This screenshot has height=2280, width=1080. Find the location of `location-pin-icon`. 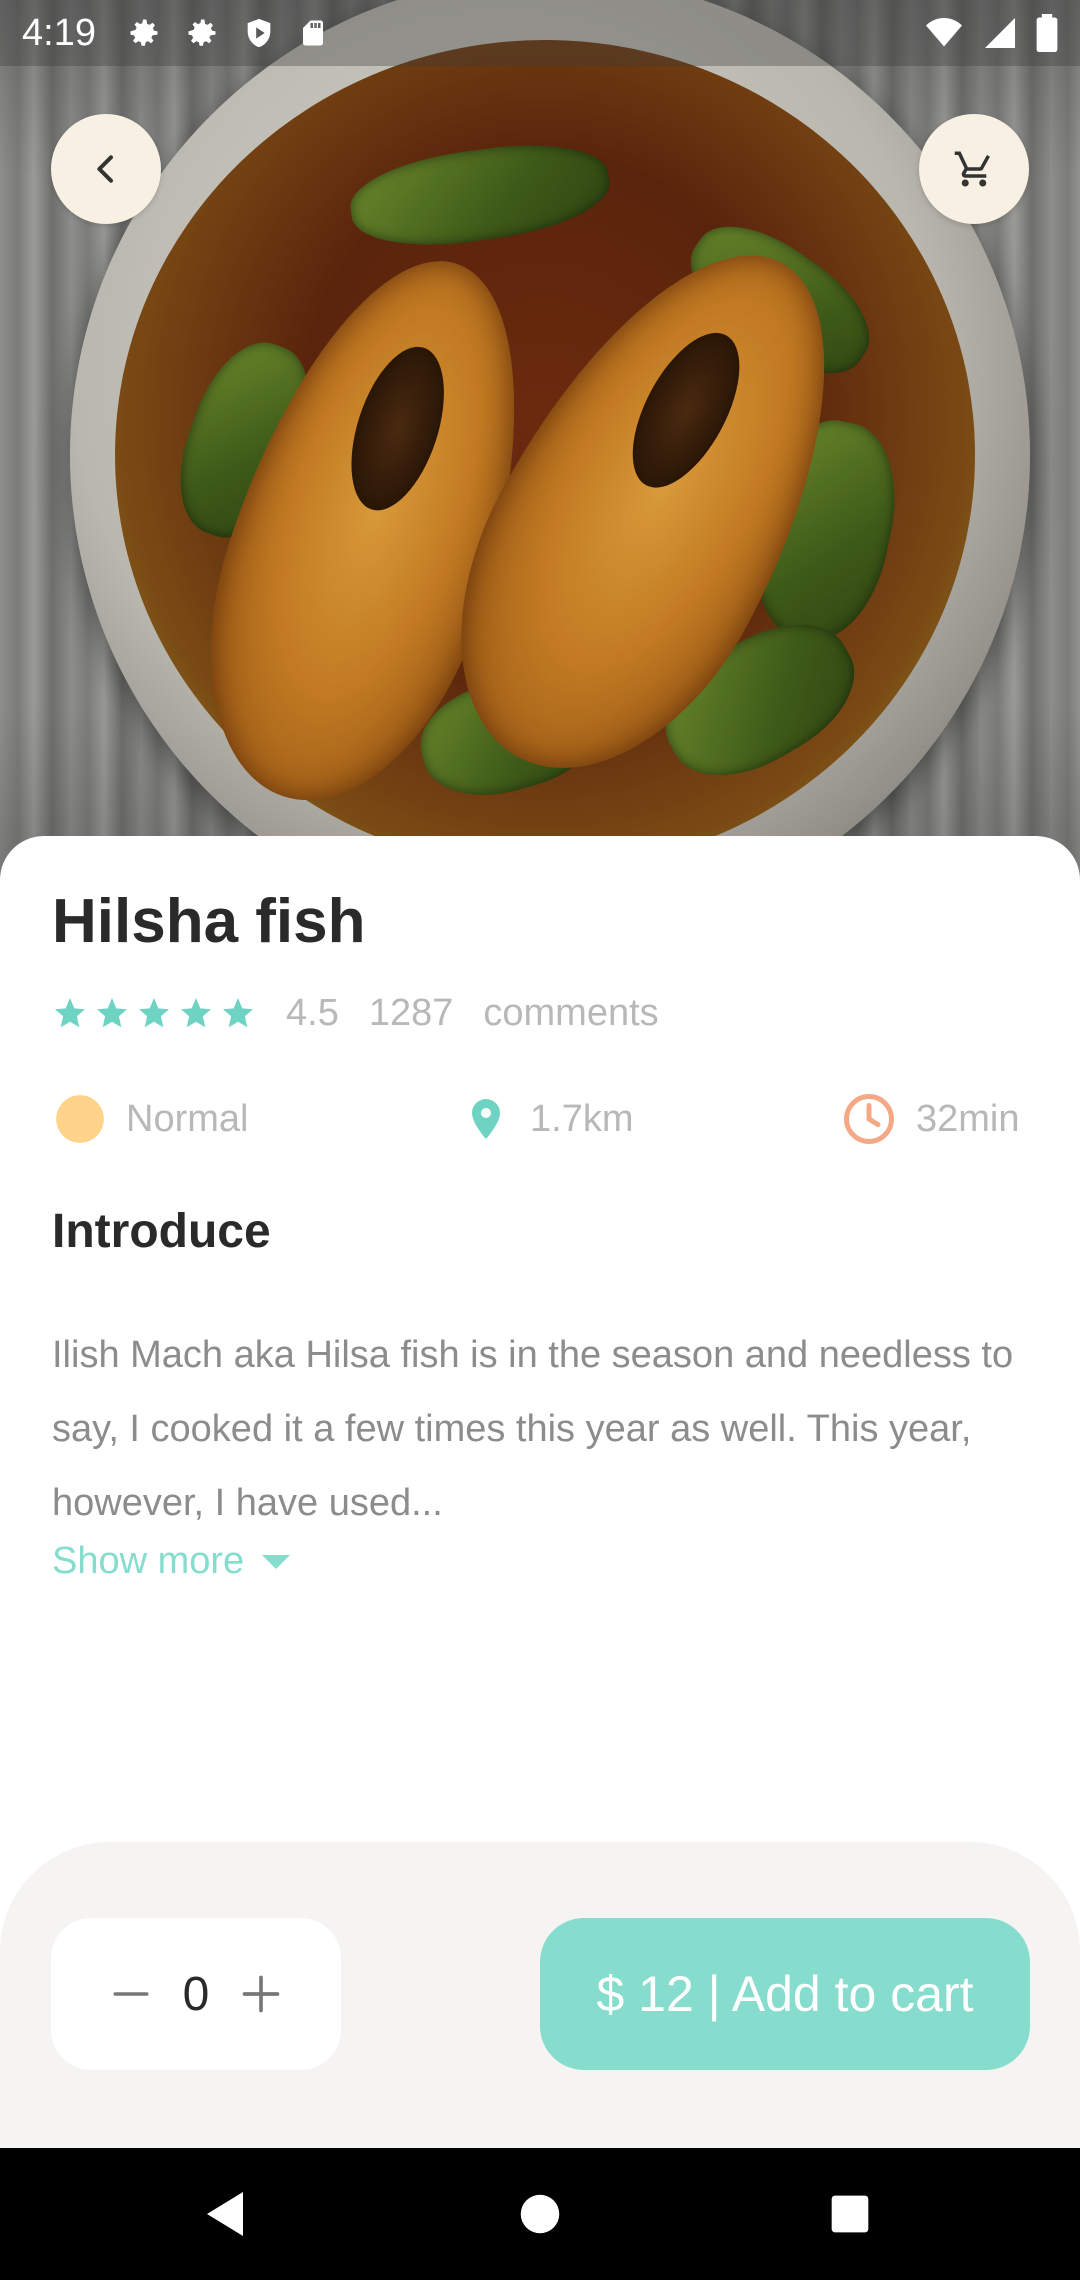

location-pin-icon is located at coordinates (486, 1119).